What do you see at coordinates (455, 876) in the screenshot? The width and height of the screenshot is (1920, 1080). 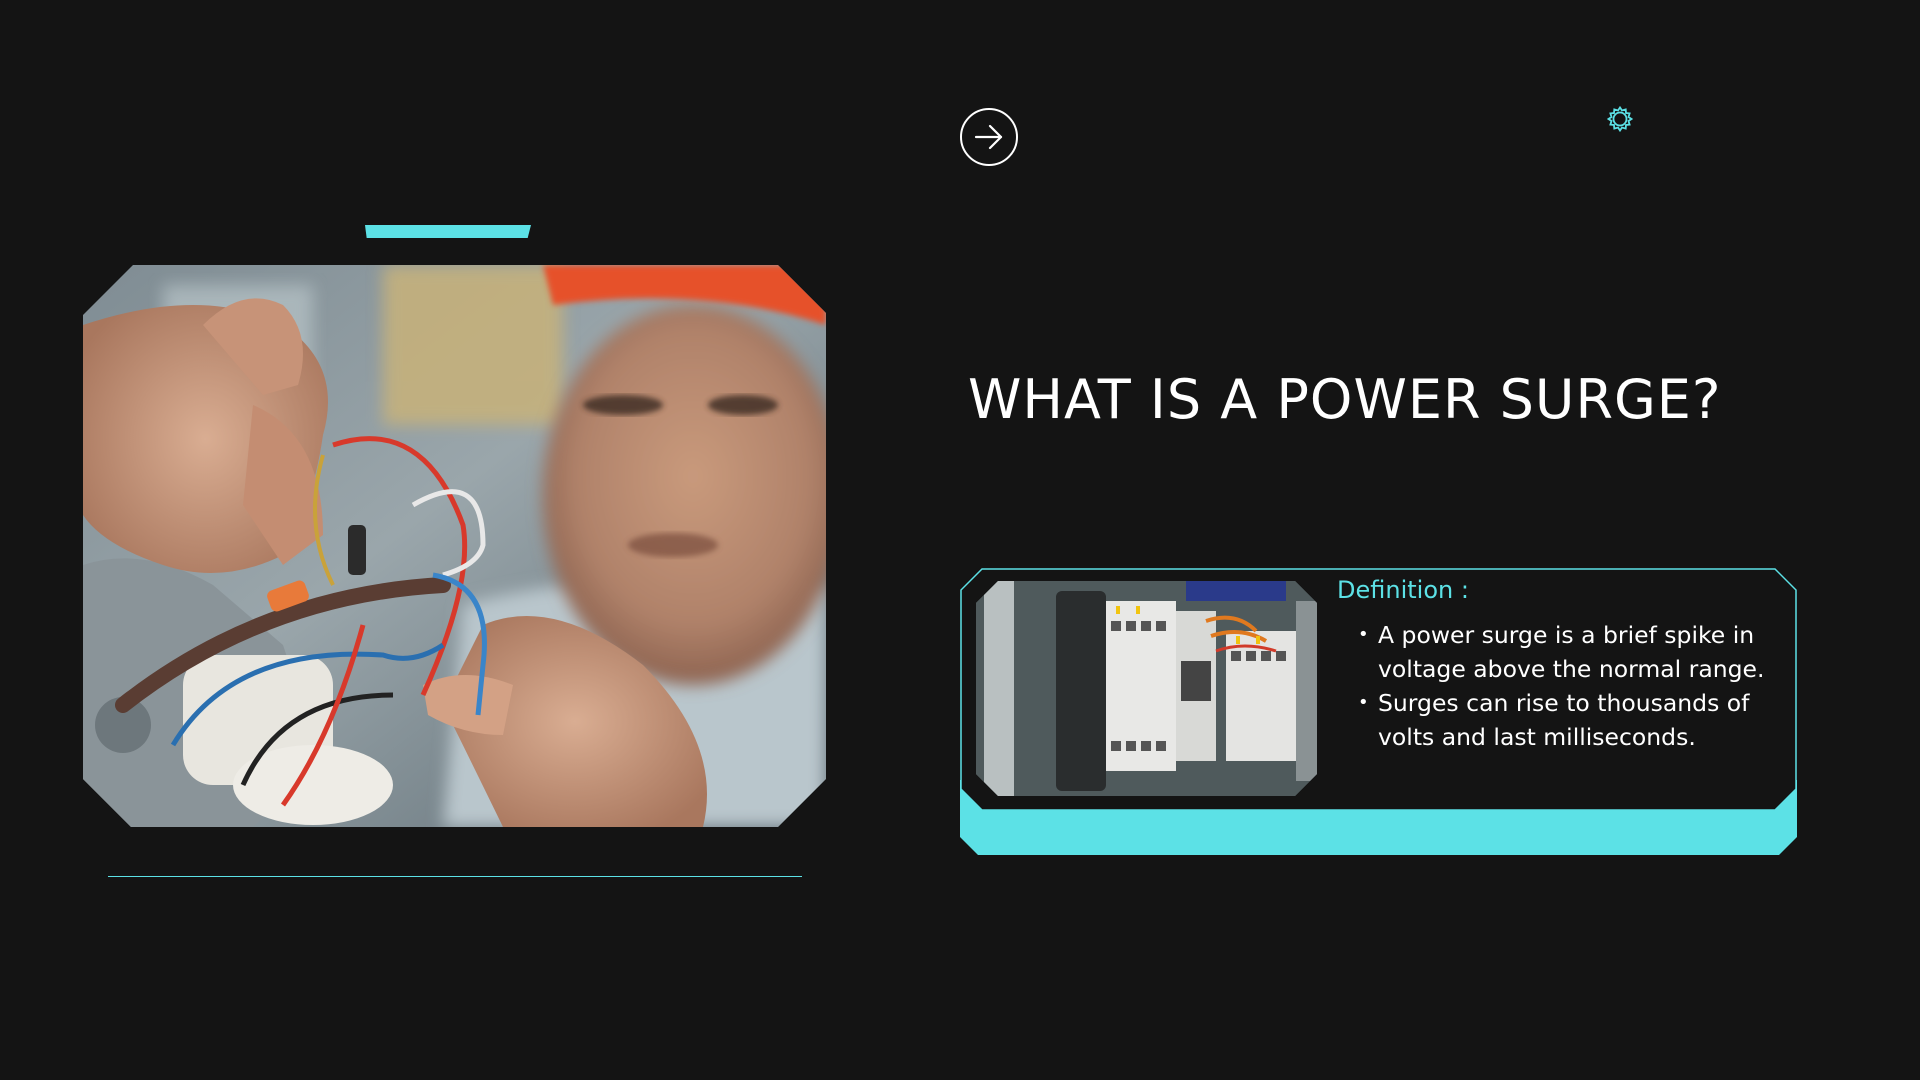 I see `divider-line` at bounding box center [455, 876].